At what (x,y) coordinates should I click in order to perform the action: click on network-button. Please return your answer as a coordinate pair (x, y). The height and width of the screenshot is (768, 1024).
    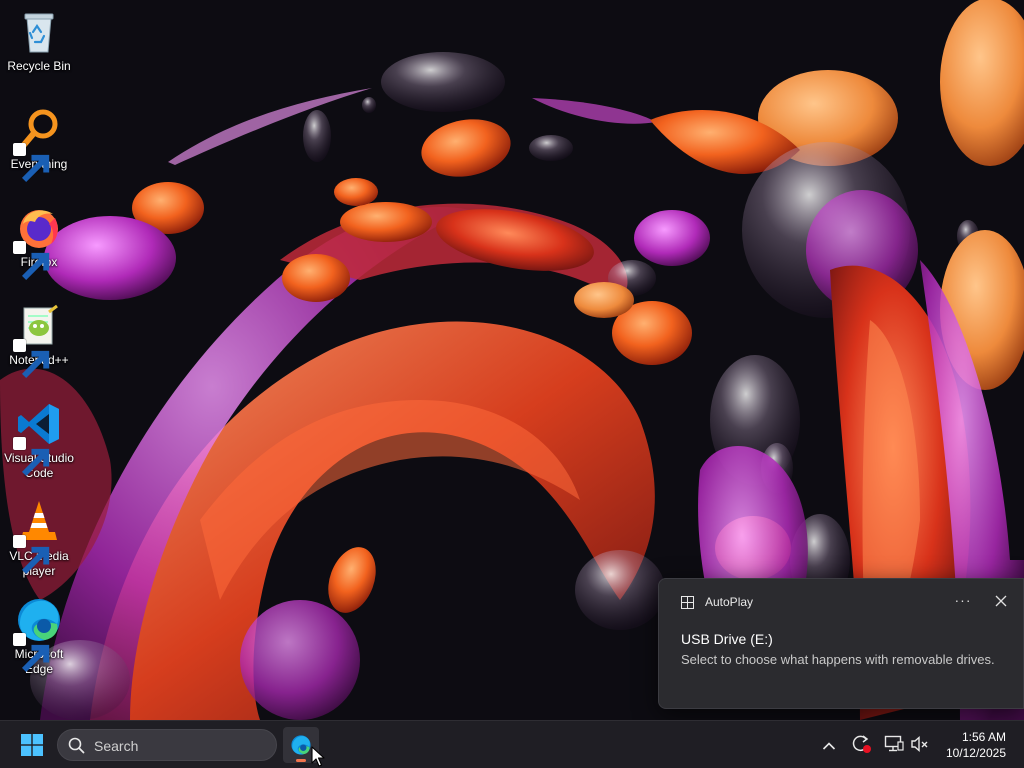
    Looking at the image, I should click on (894, 746).